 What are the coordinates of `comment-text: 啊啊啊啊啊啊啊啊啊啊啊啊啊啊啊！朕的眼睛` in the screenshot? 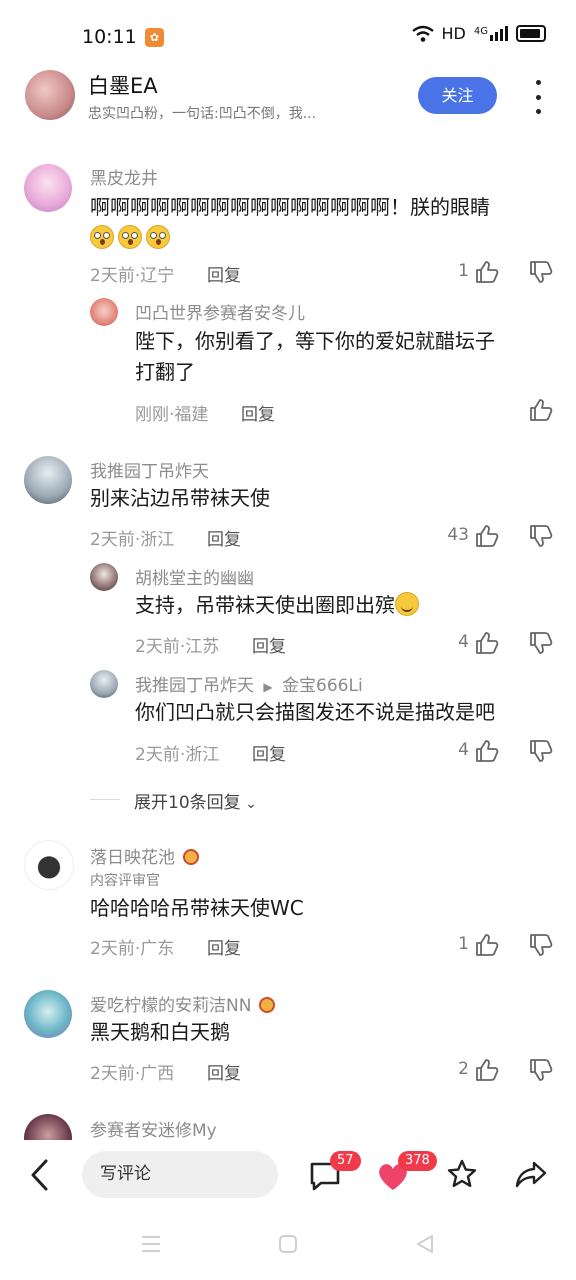 It's located at (325, 223).